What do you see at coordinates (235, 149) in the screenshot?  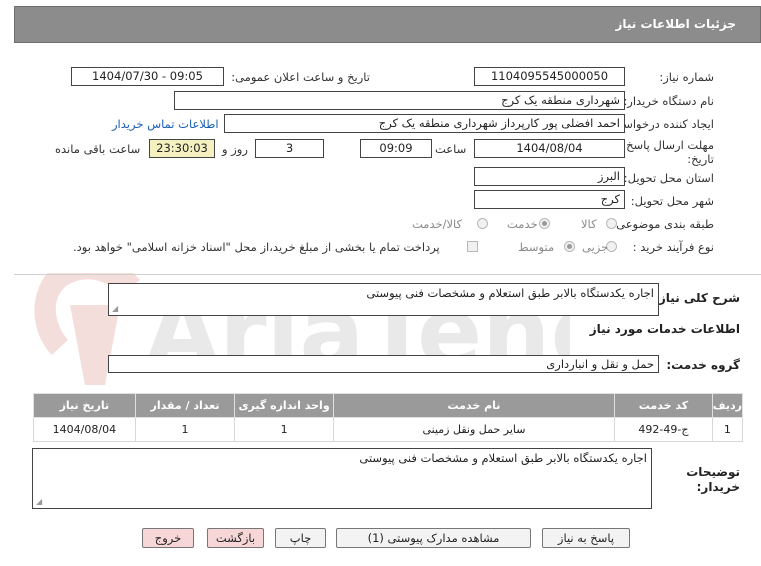 I see `days-label: روز و` at bounding box center [235, 149].